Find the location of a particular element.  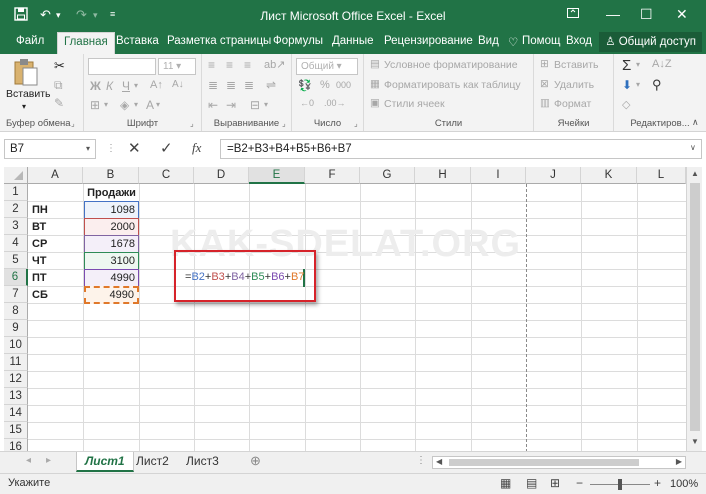

zoom-level: 100% is located at coordinates (684, 484).